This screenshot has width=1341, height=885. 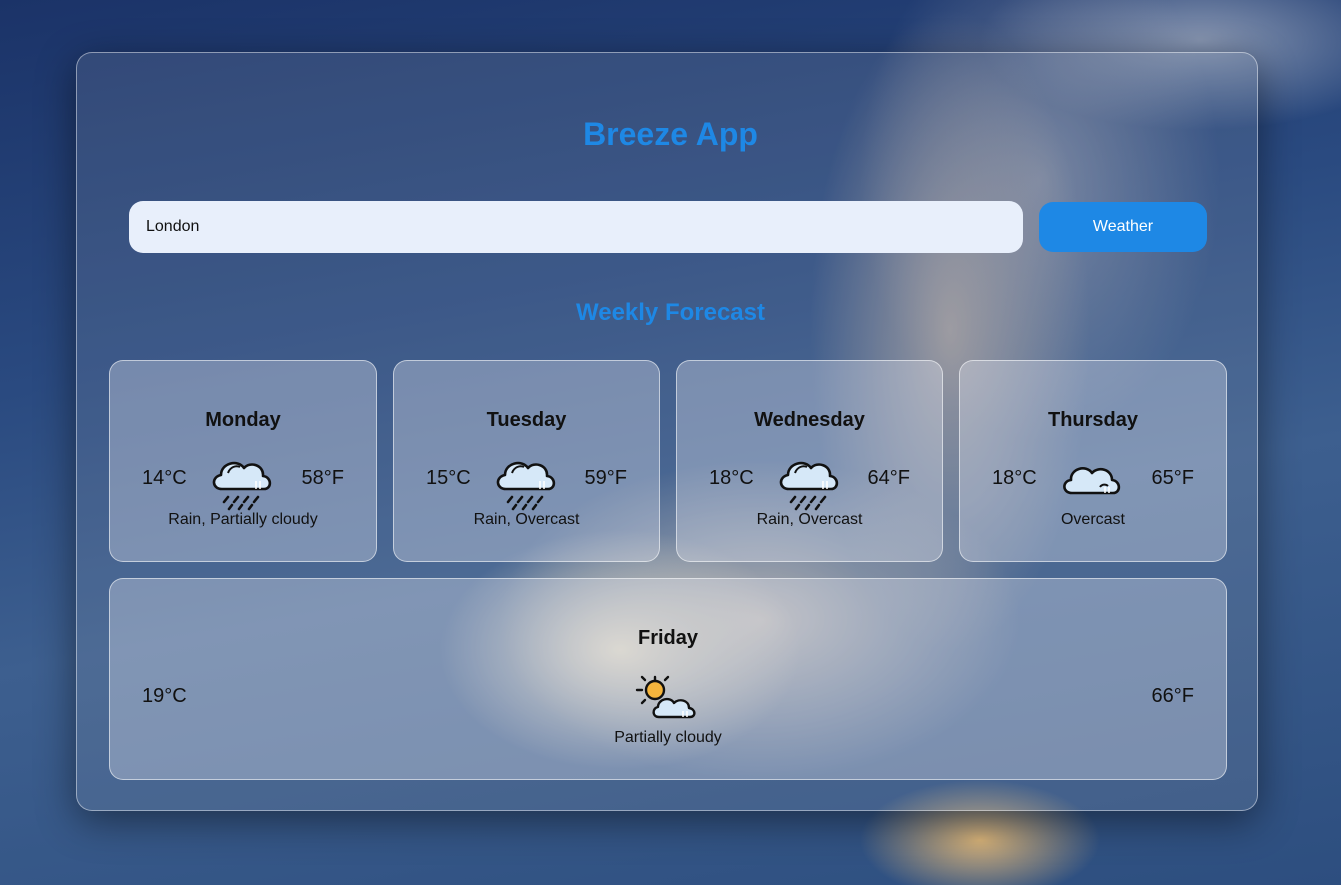 What do you see at coordinates (322, 478) in the screenshot?
I see `temp-fahrenheit: 58°F` at bounding box center [322, 478].